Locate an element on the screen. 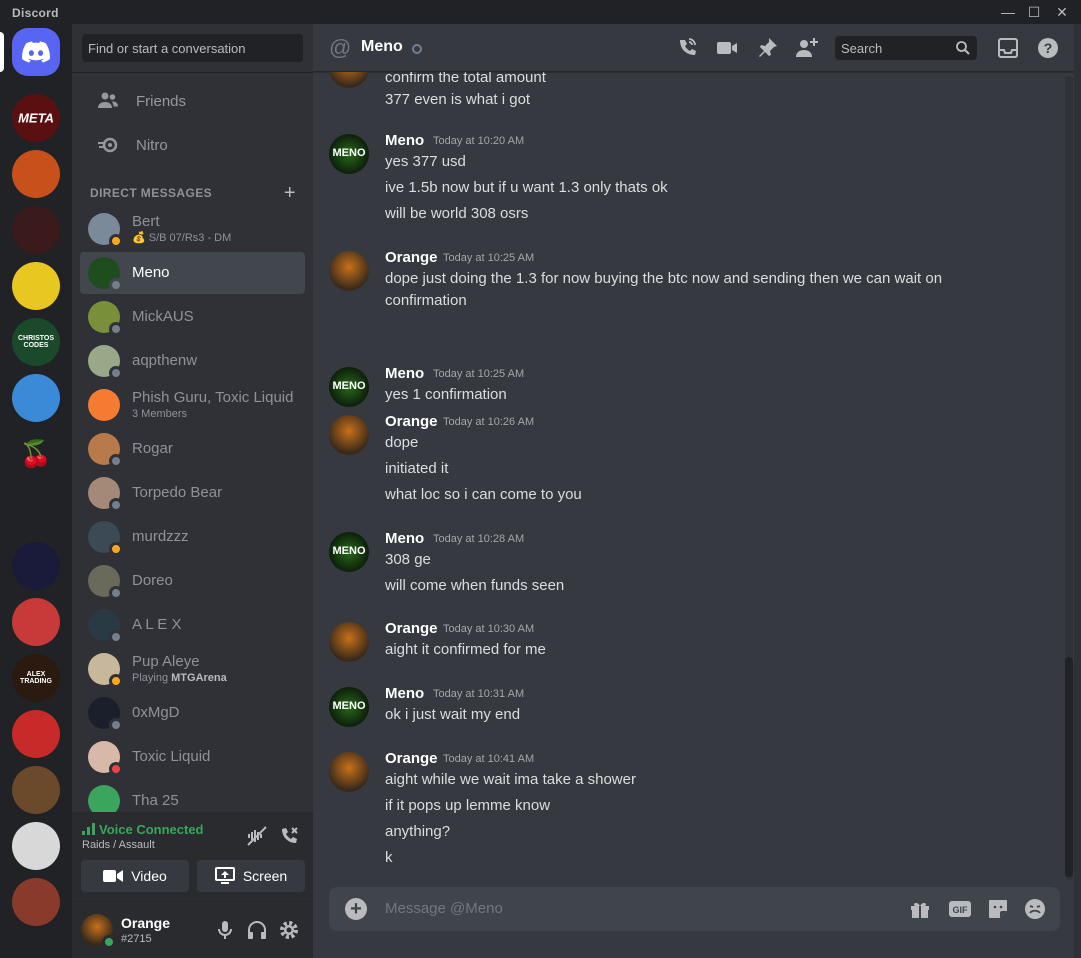 The width and height of the screenshot is (1081, 958). dm-item: Doreo is located at coordinates (192, 581).